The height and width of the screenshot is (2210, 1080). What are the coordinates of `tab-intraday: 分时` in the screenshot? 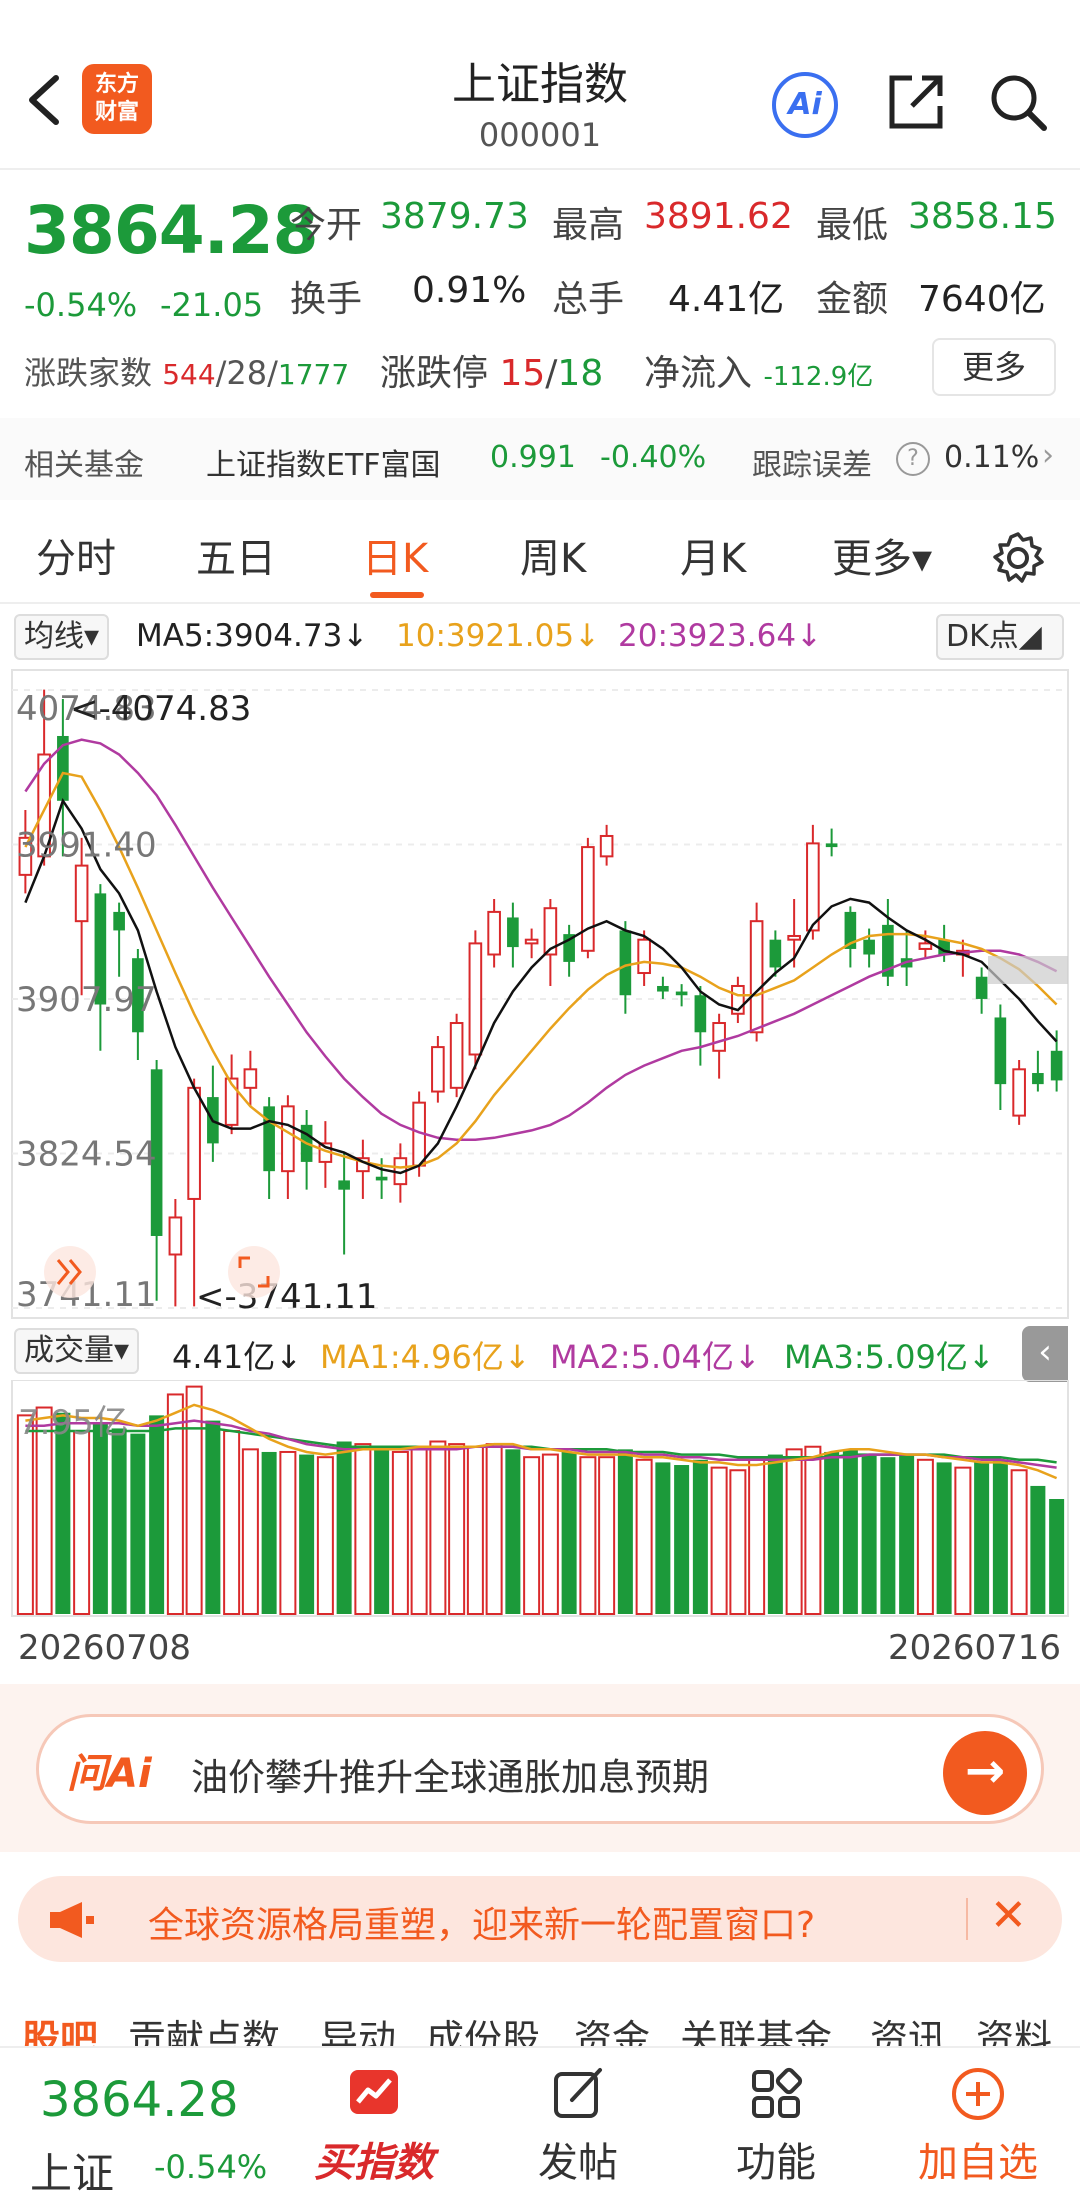 It's located at (76, 555).